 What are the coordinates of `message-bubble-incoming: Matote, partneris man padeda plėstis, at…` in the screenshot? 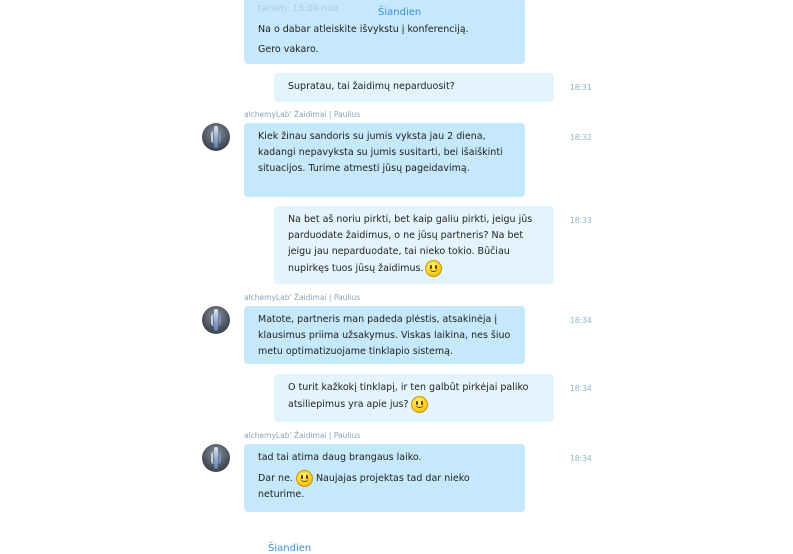 It's located at (384, 335).